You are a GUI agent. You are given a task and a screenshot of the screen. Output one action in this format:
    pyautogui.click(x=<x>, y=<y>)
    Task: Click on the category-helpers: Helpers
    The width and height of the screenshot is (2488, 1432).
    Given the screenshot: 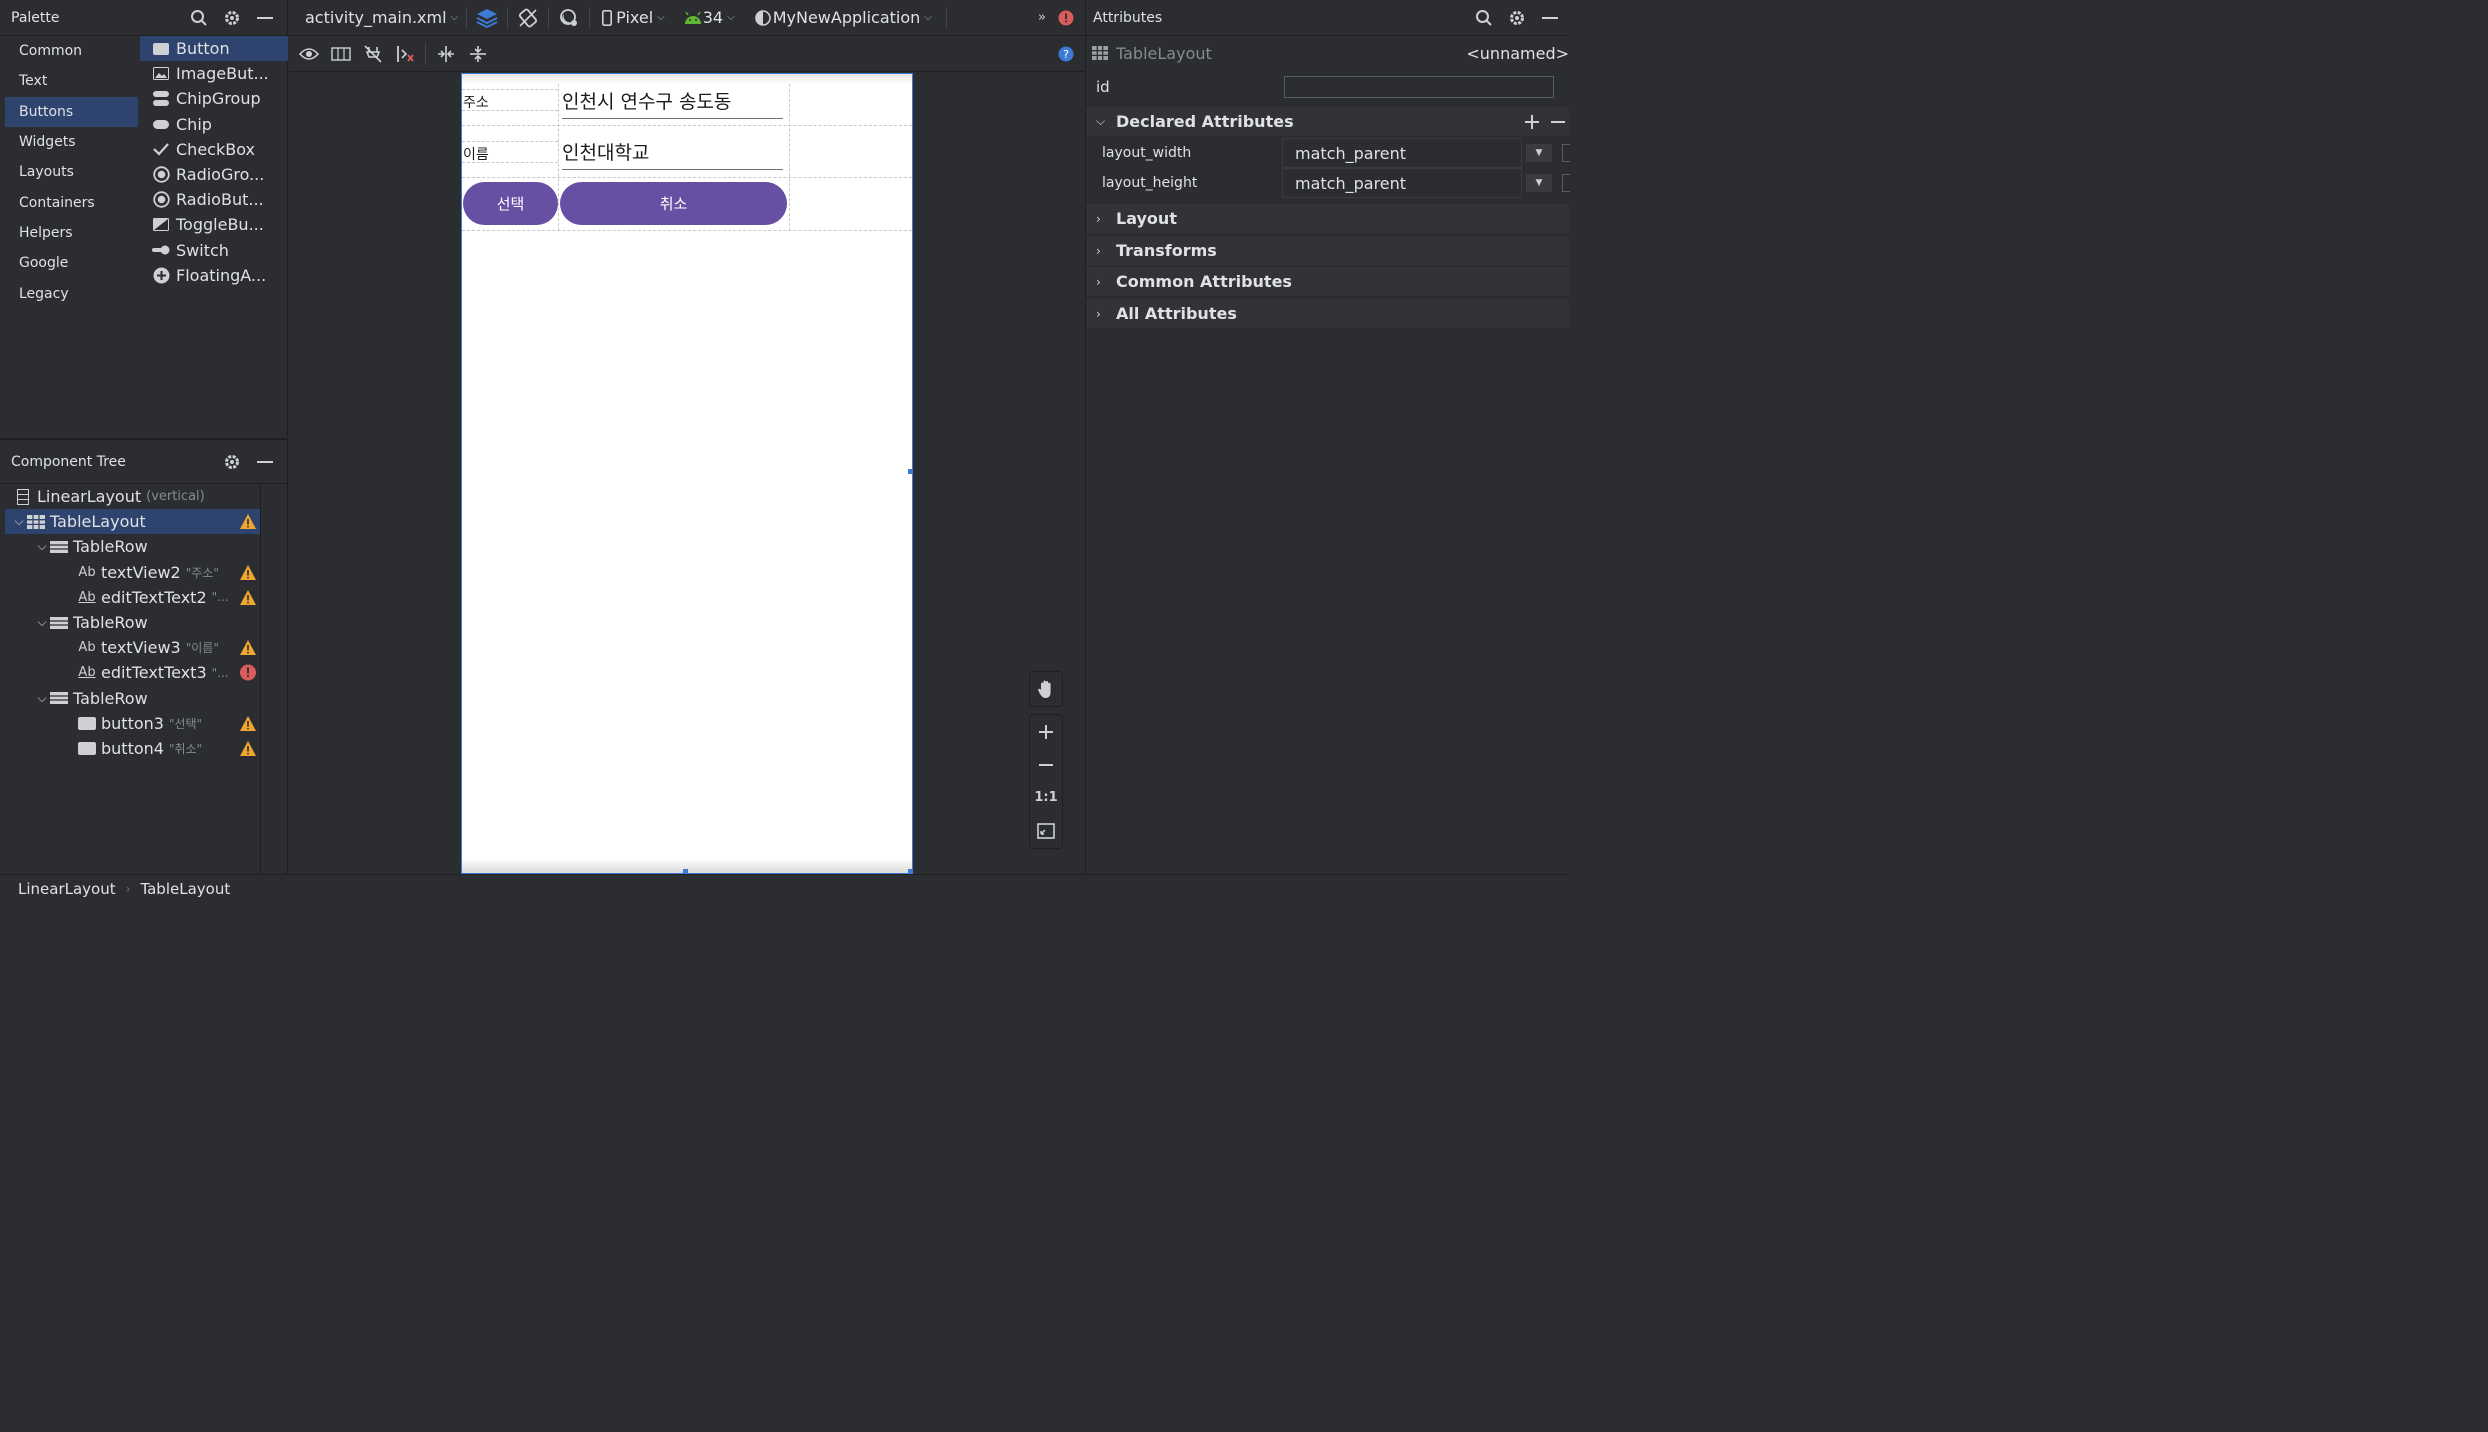 What is the action you would take?
    pyautogui.click(x=71, y=233)
    